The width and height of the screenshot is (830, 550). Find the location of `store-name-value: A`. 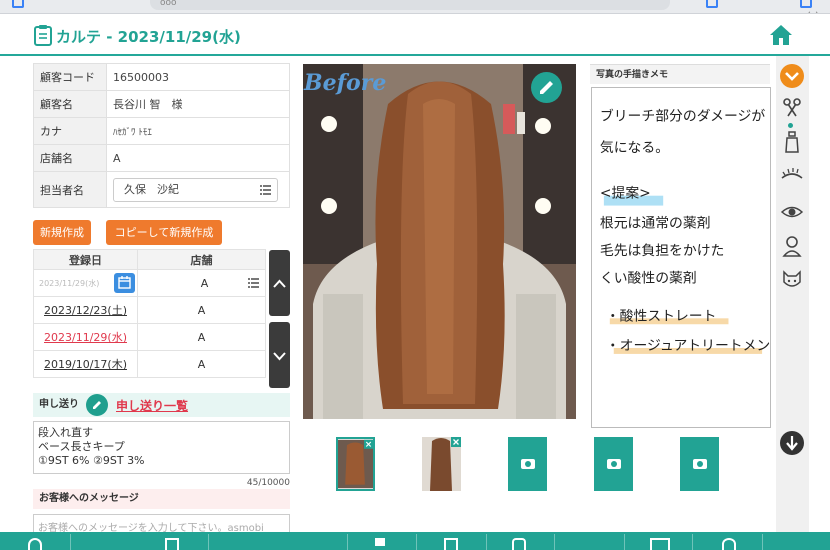

store-name-value: A is located at coordinates (198, 158).